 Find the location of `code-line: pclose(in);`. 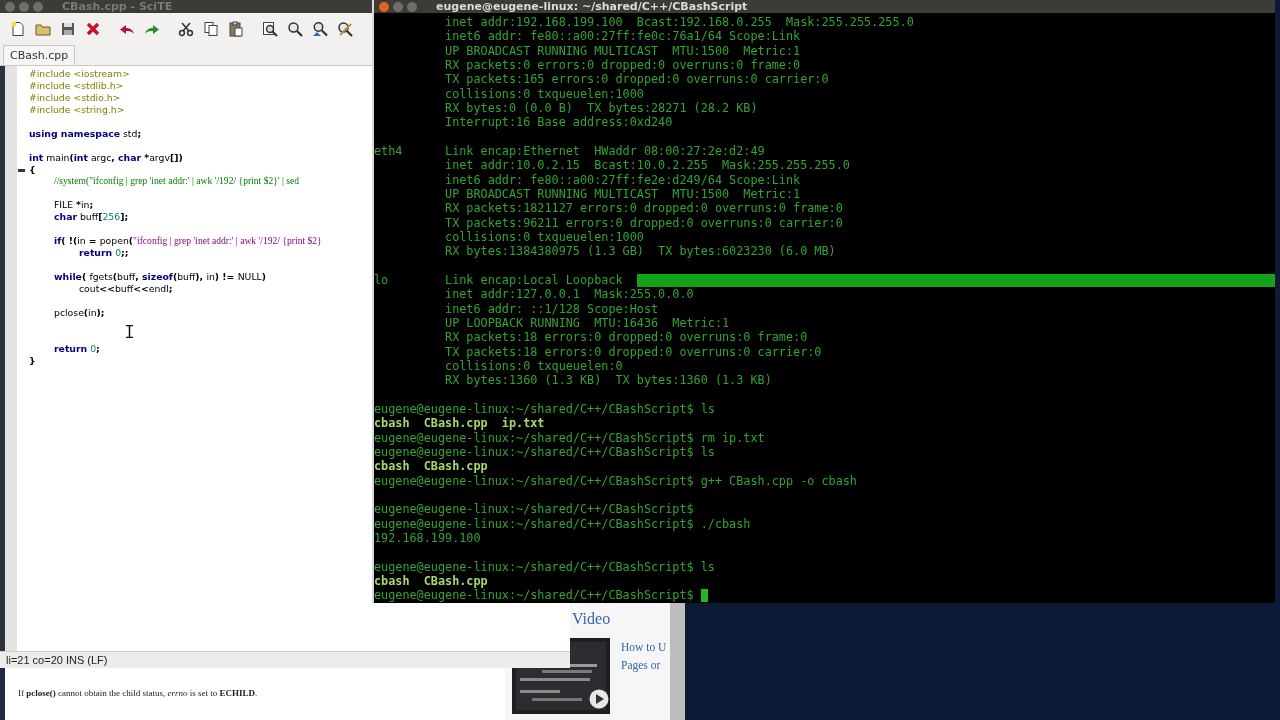

code-line: pclose(in); is located at coordinates (79, 312).